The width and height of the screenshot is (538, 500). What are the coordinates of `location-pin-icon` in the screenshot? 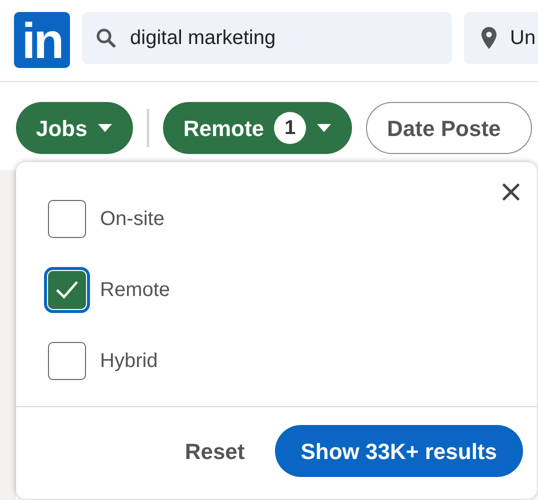 It's located at (489, 38).